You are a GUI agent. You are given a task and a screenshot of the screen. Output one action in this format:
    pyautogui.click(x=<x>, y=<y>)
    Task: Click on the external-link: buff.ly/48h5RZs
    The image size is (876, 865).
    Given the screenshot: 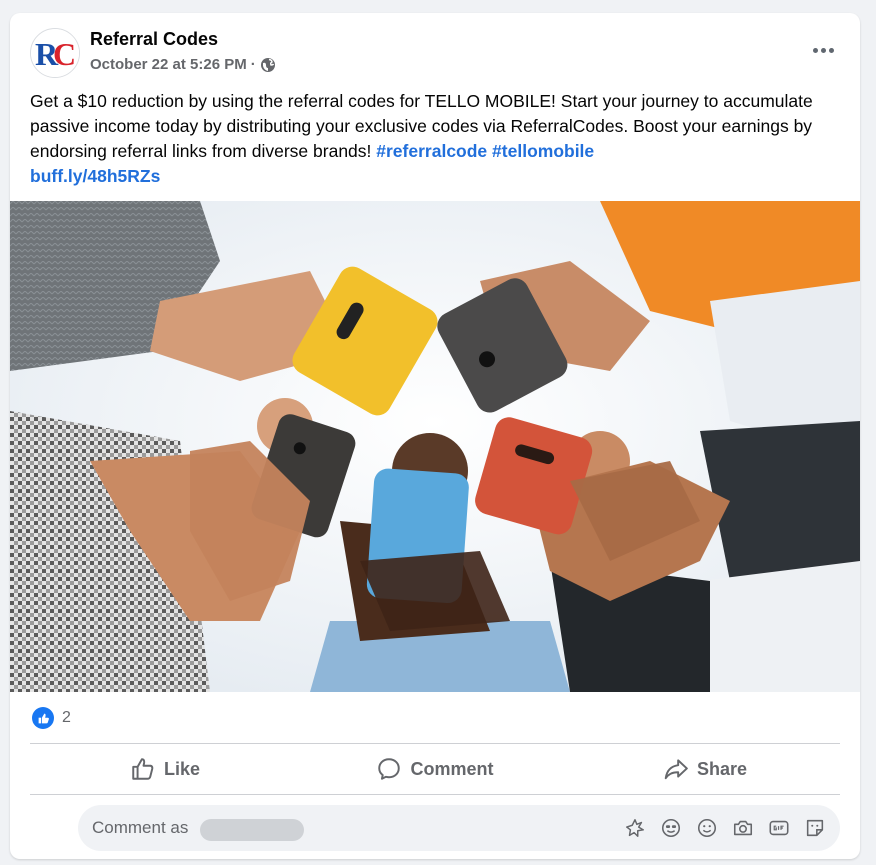 What is the action you would take?
    pyautogui.click(x=95, y=176)
    